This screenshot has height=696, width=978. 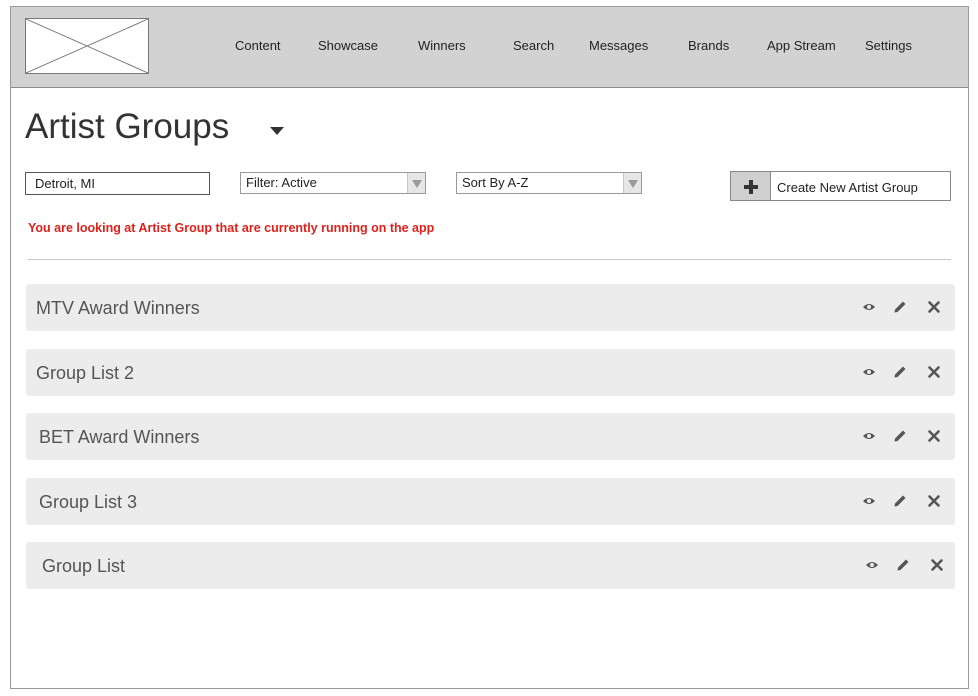 What do you see at coordinates (88, 502) in the screenshot?
I see `group-name: Group List 3` at bounding box center [88, 502].